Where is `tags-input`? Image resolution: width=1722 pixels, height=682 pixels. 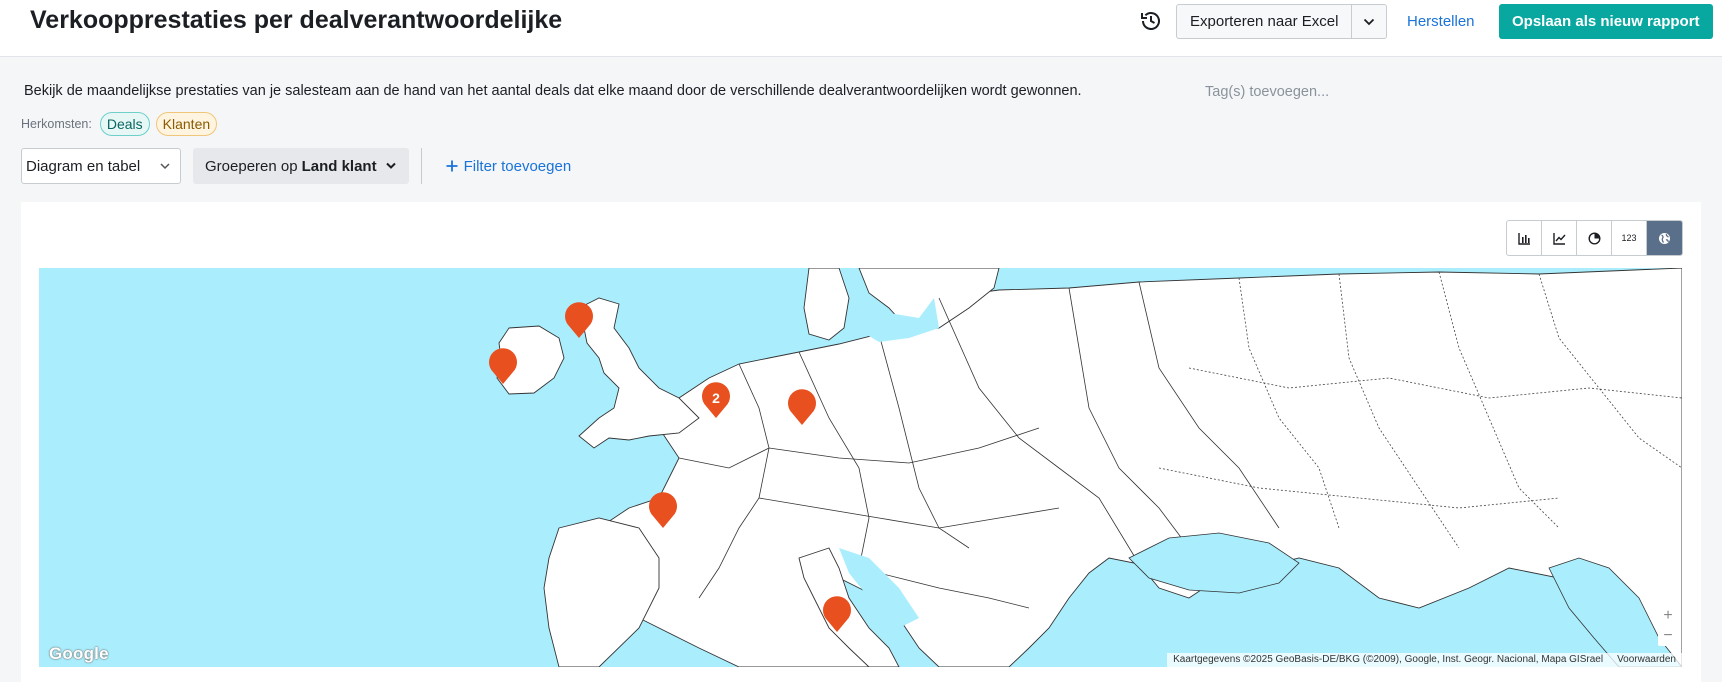 tags-input is located at coordinates (1355, 92).